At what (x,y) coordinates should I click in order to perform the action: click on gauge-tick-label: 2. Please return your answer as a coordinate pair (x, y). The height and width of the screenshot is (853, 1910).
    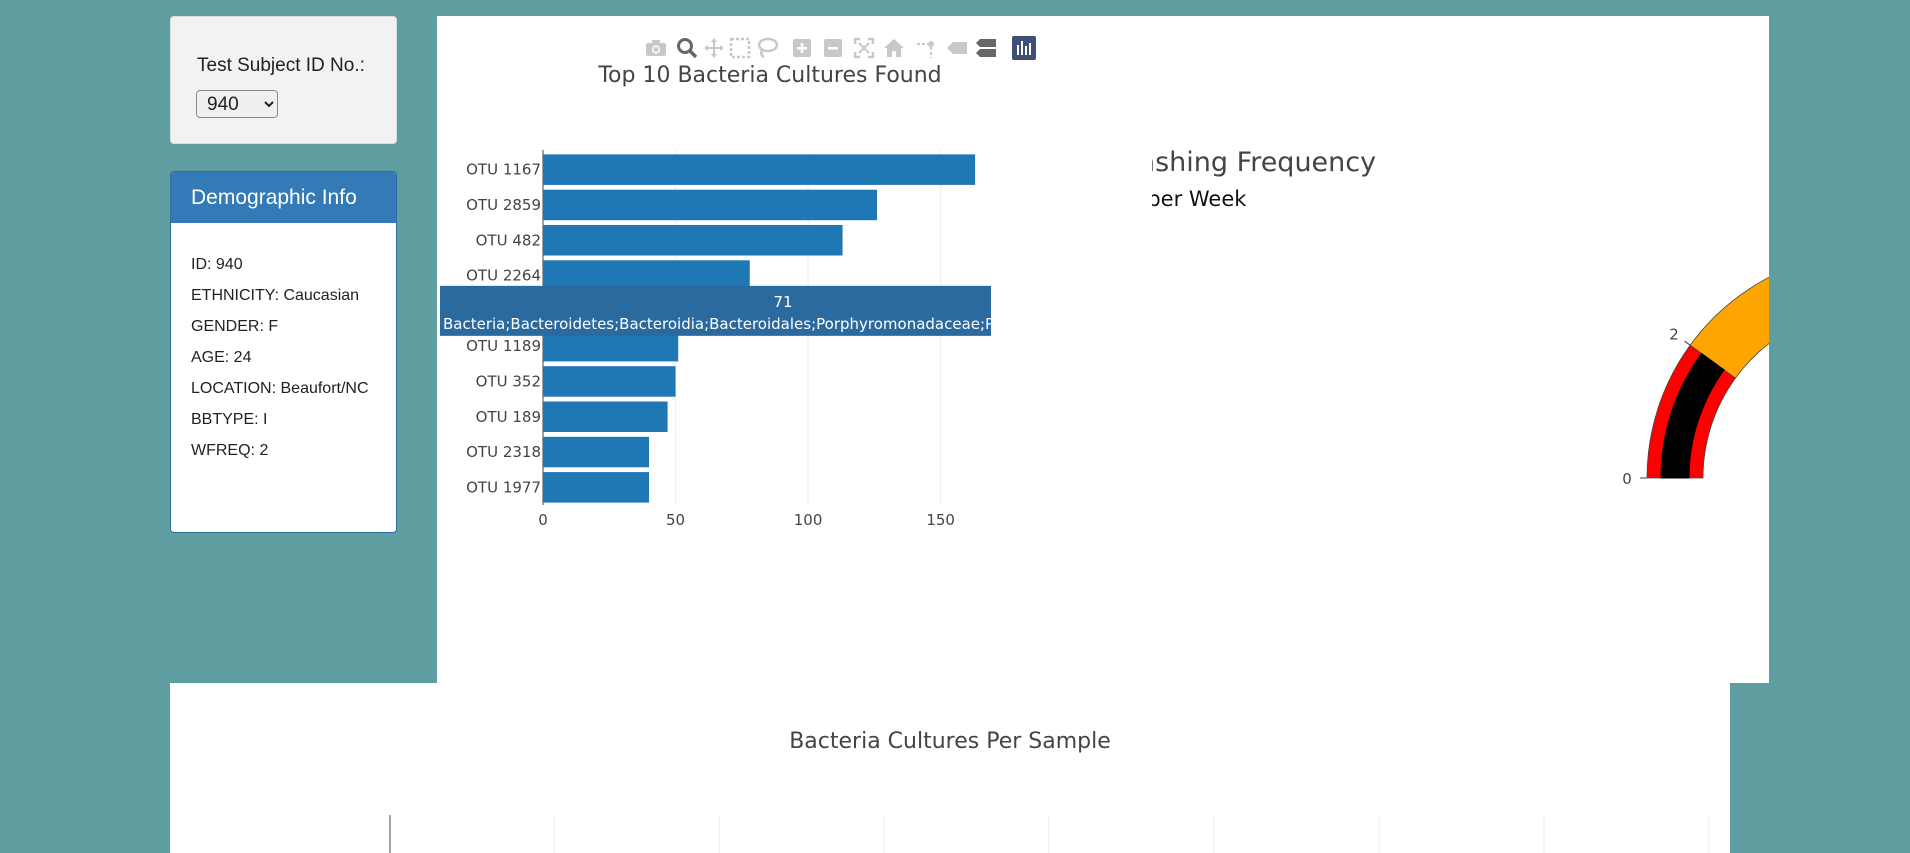
    Looking at the image, I should click on (1674, 334).